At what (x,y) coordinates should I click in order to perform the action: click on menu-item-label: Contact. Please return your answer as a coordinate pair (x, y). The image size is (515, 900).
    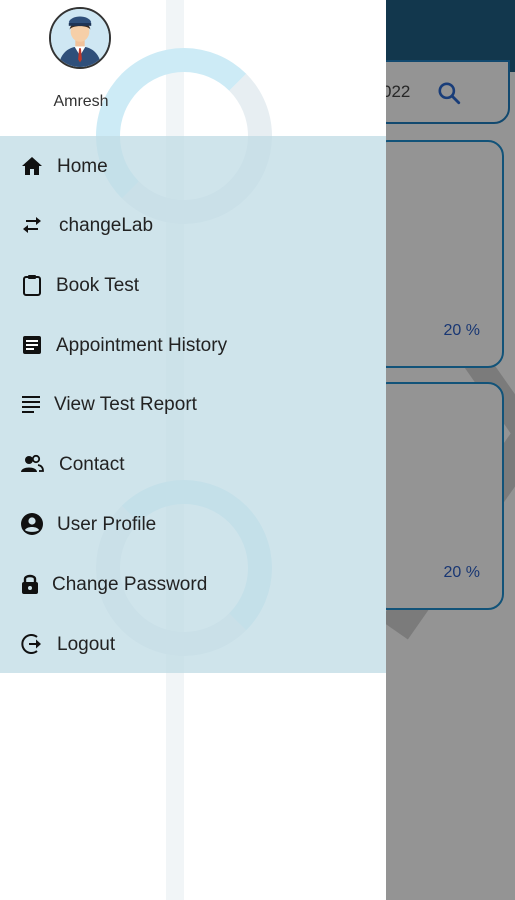
    Looking at the image, I should click on (92, 464).